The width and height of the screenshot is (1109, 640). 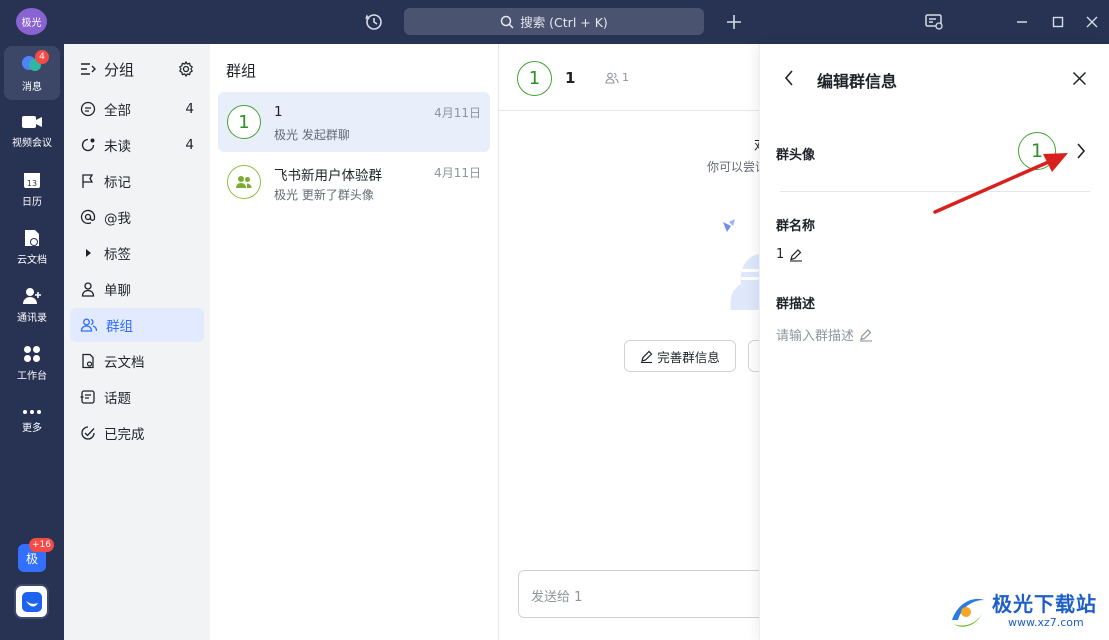 What do you see at coordinates (88, 361) in the screenshot?
I see `doc-icon` at bounding box center [88, 361].